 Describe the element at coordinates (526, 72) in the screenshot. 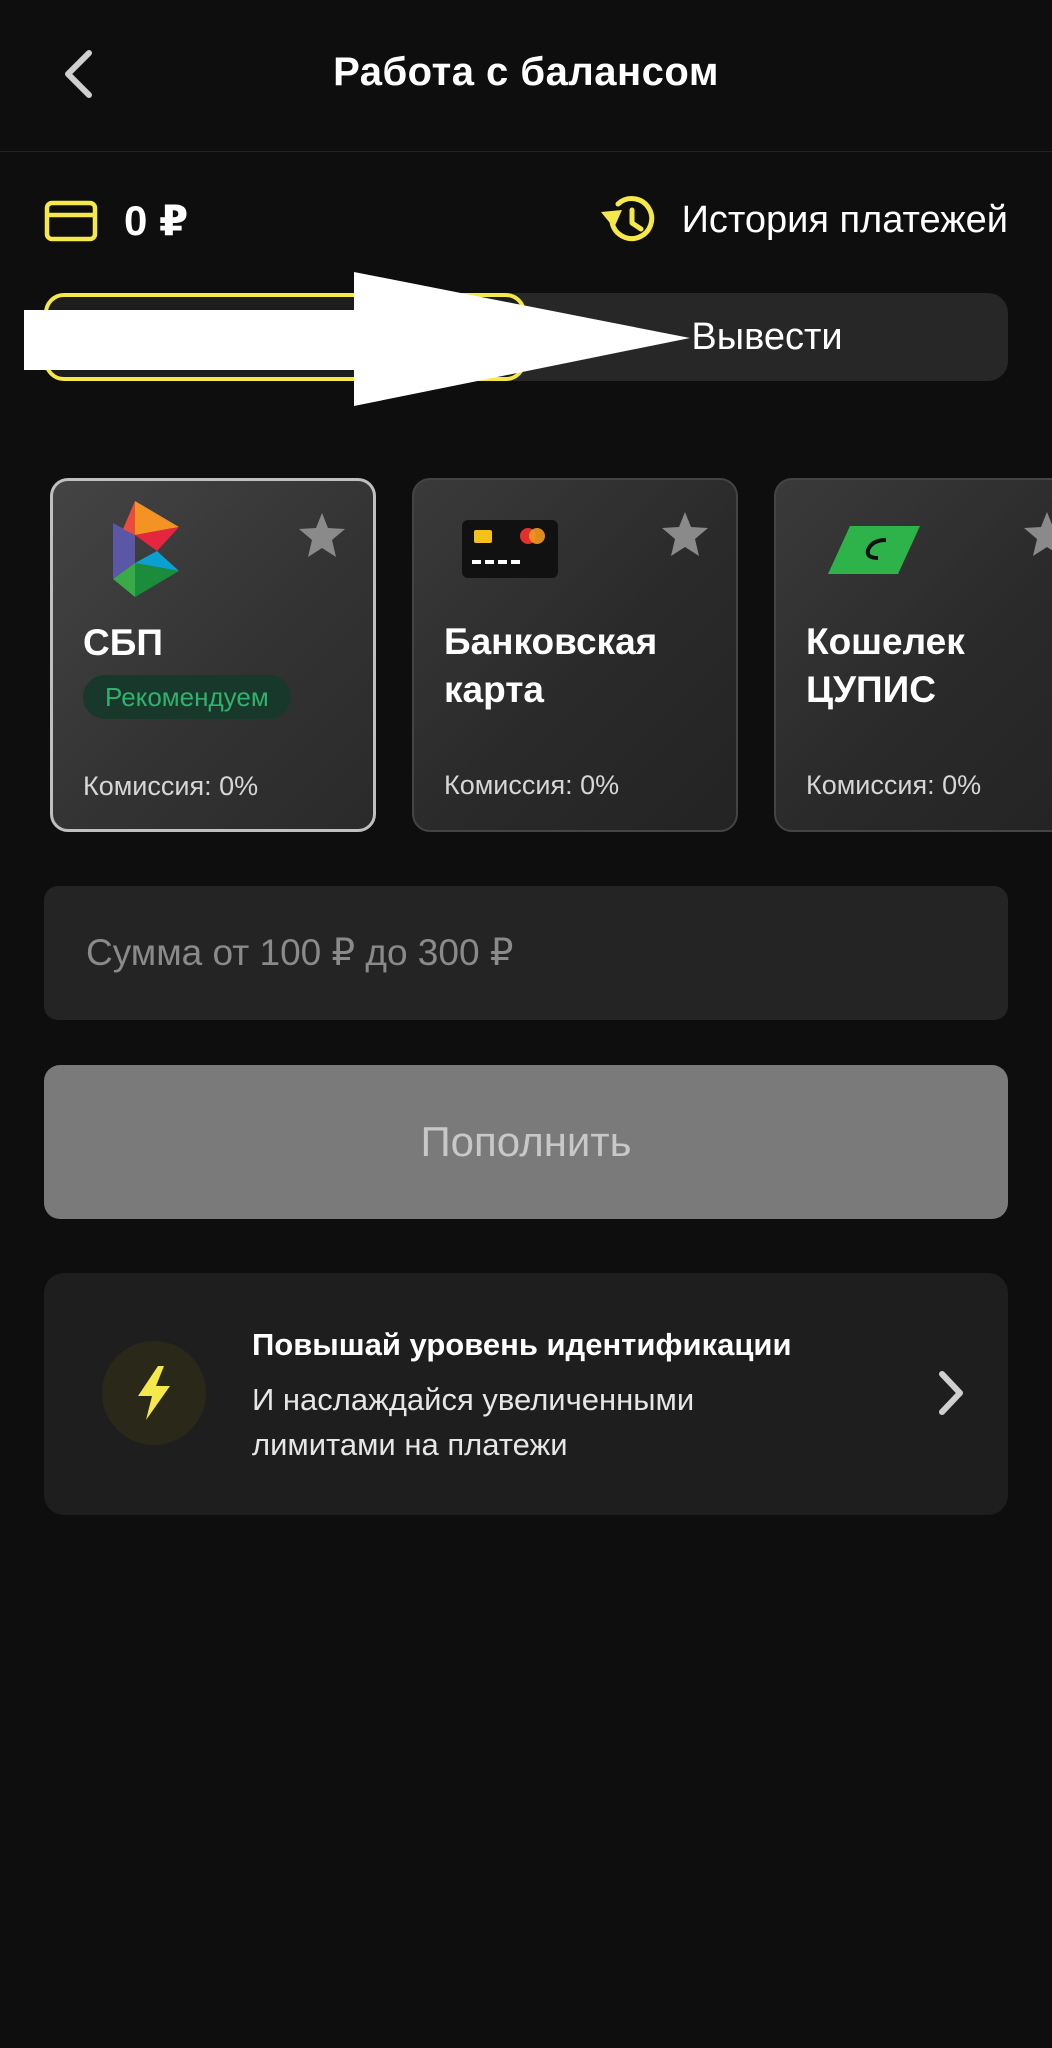

I see `page-title: Работа с балансом` at that location.